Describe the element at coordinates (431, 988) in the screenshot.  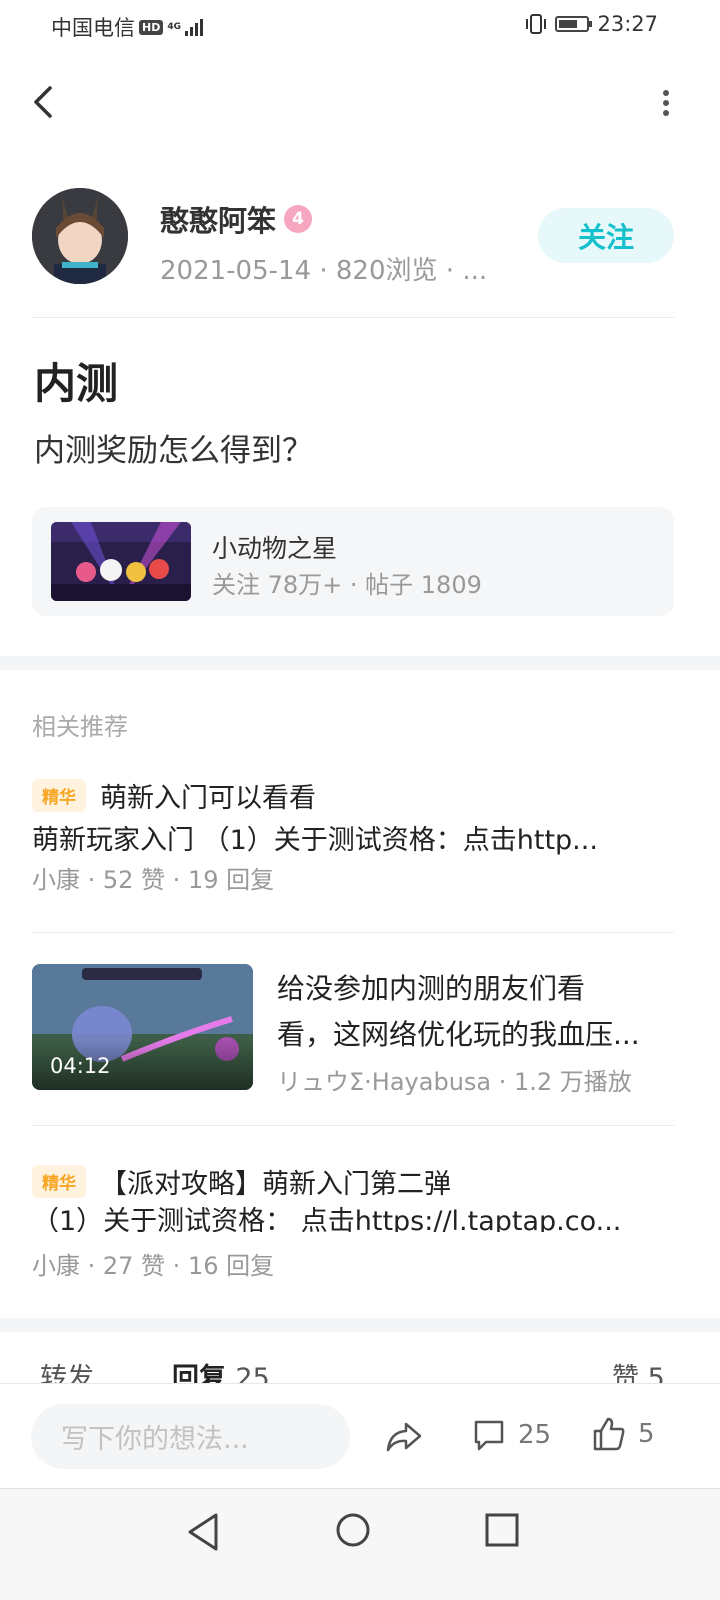
I see `video-title-line1: 给没参加内测的朋友们看` at that location.